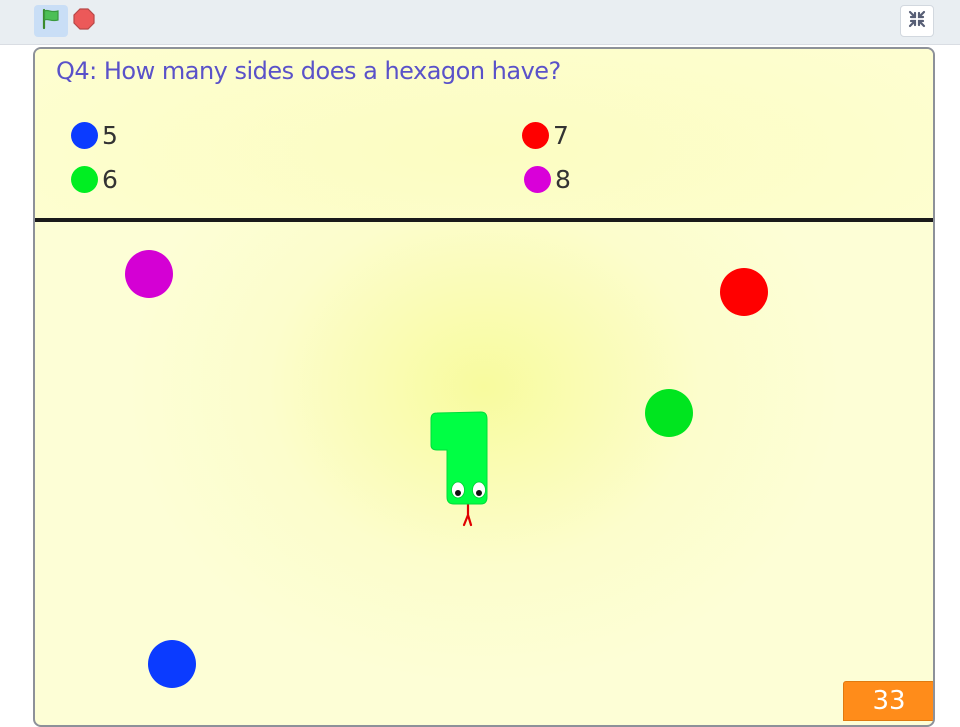 The image size is (960, 727). What do you see at coordinates (149, 274) in the screenshot?
I see `magenta-ball` at bounding box center [149, 274].